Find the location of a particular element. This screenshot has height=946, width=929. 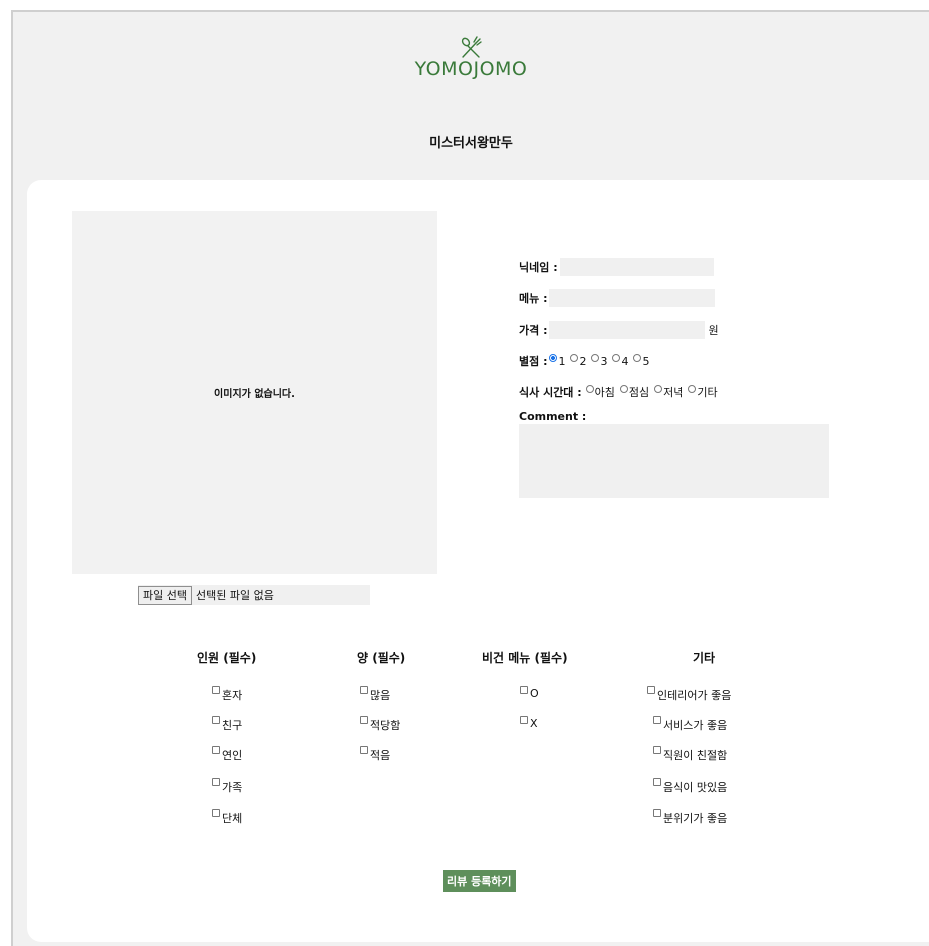

people-alone: 혼자 is located at coordinates (227, 694).